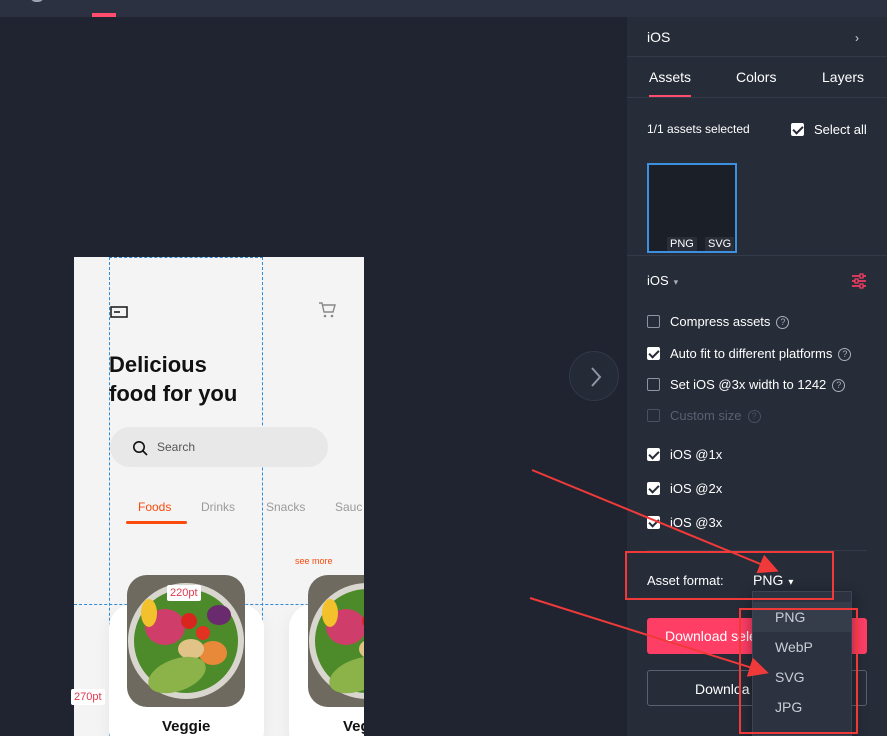 This screenshot has height=736, width=887. What do you see at coordinates (692, 208) in the screenshot?
I see `asset-thumbnail: PNG SVG` at bounding box center [692, 208].